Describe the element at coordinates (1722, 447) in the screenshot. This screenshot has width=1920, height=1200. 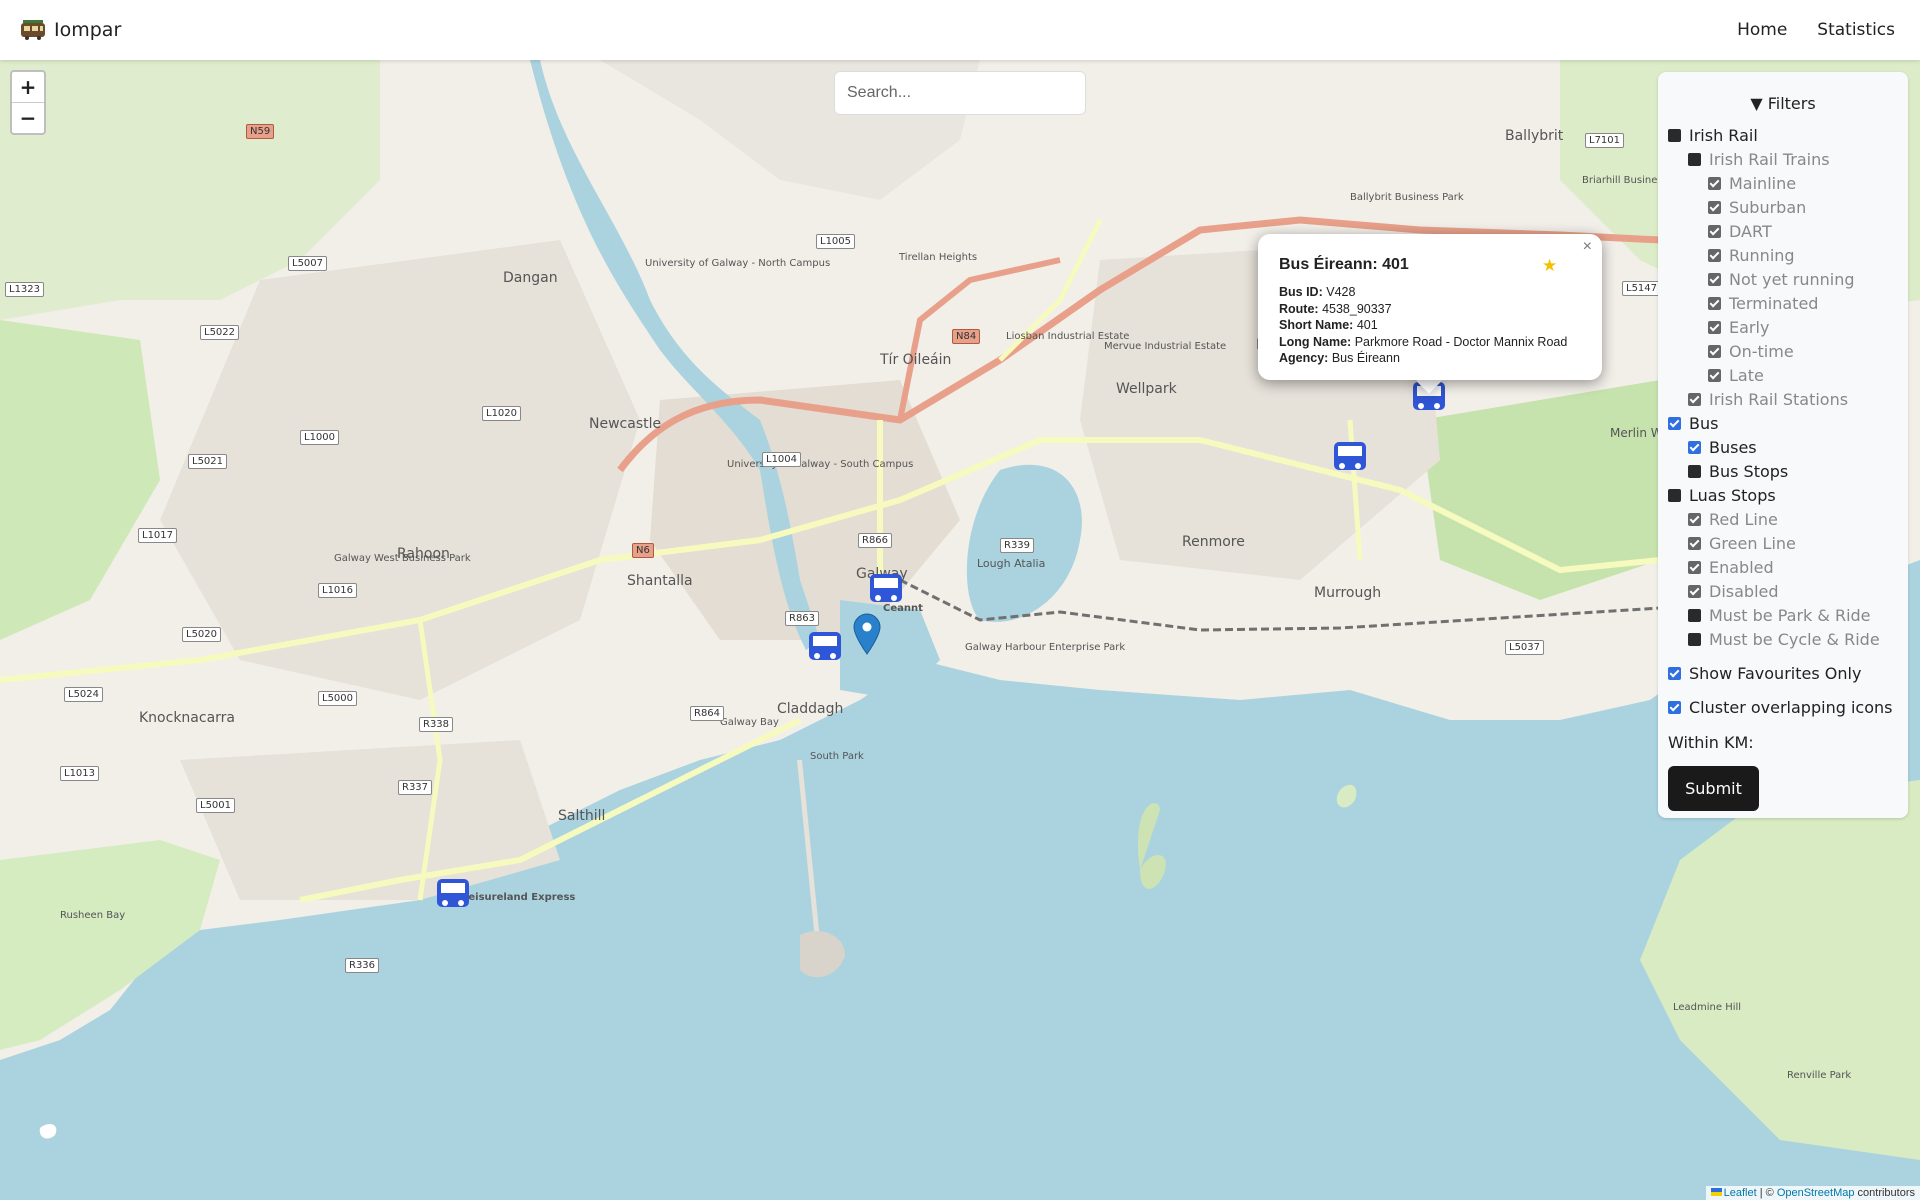
I see `filter-buses: Buses` at that location.